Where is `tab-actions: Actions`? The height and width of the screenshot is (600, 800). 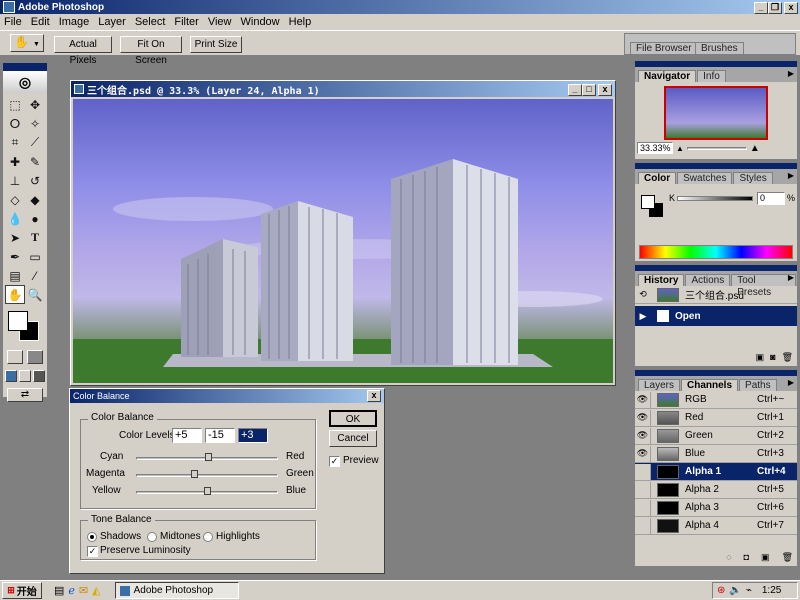
tab-actions: Actions is located at coordinates (708, 280).